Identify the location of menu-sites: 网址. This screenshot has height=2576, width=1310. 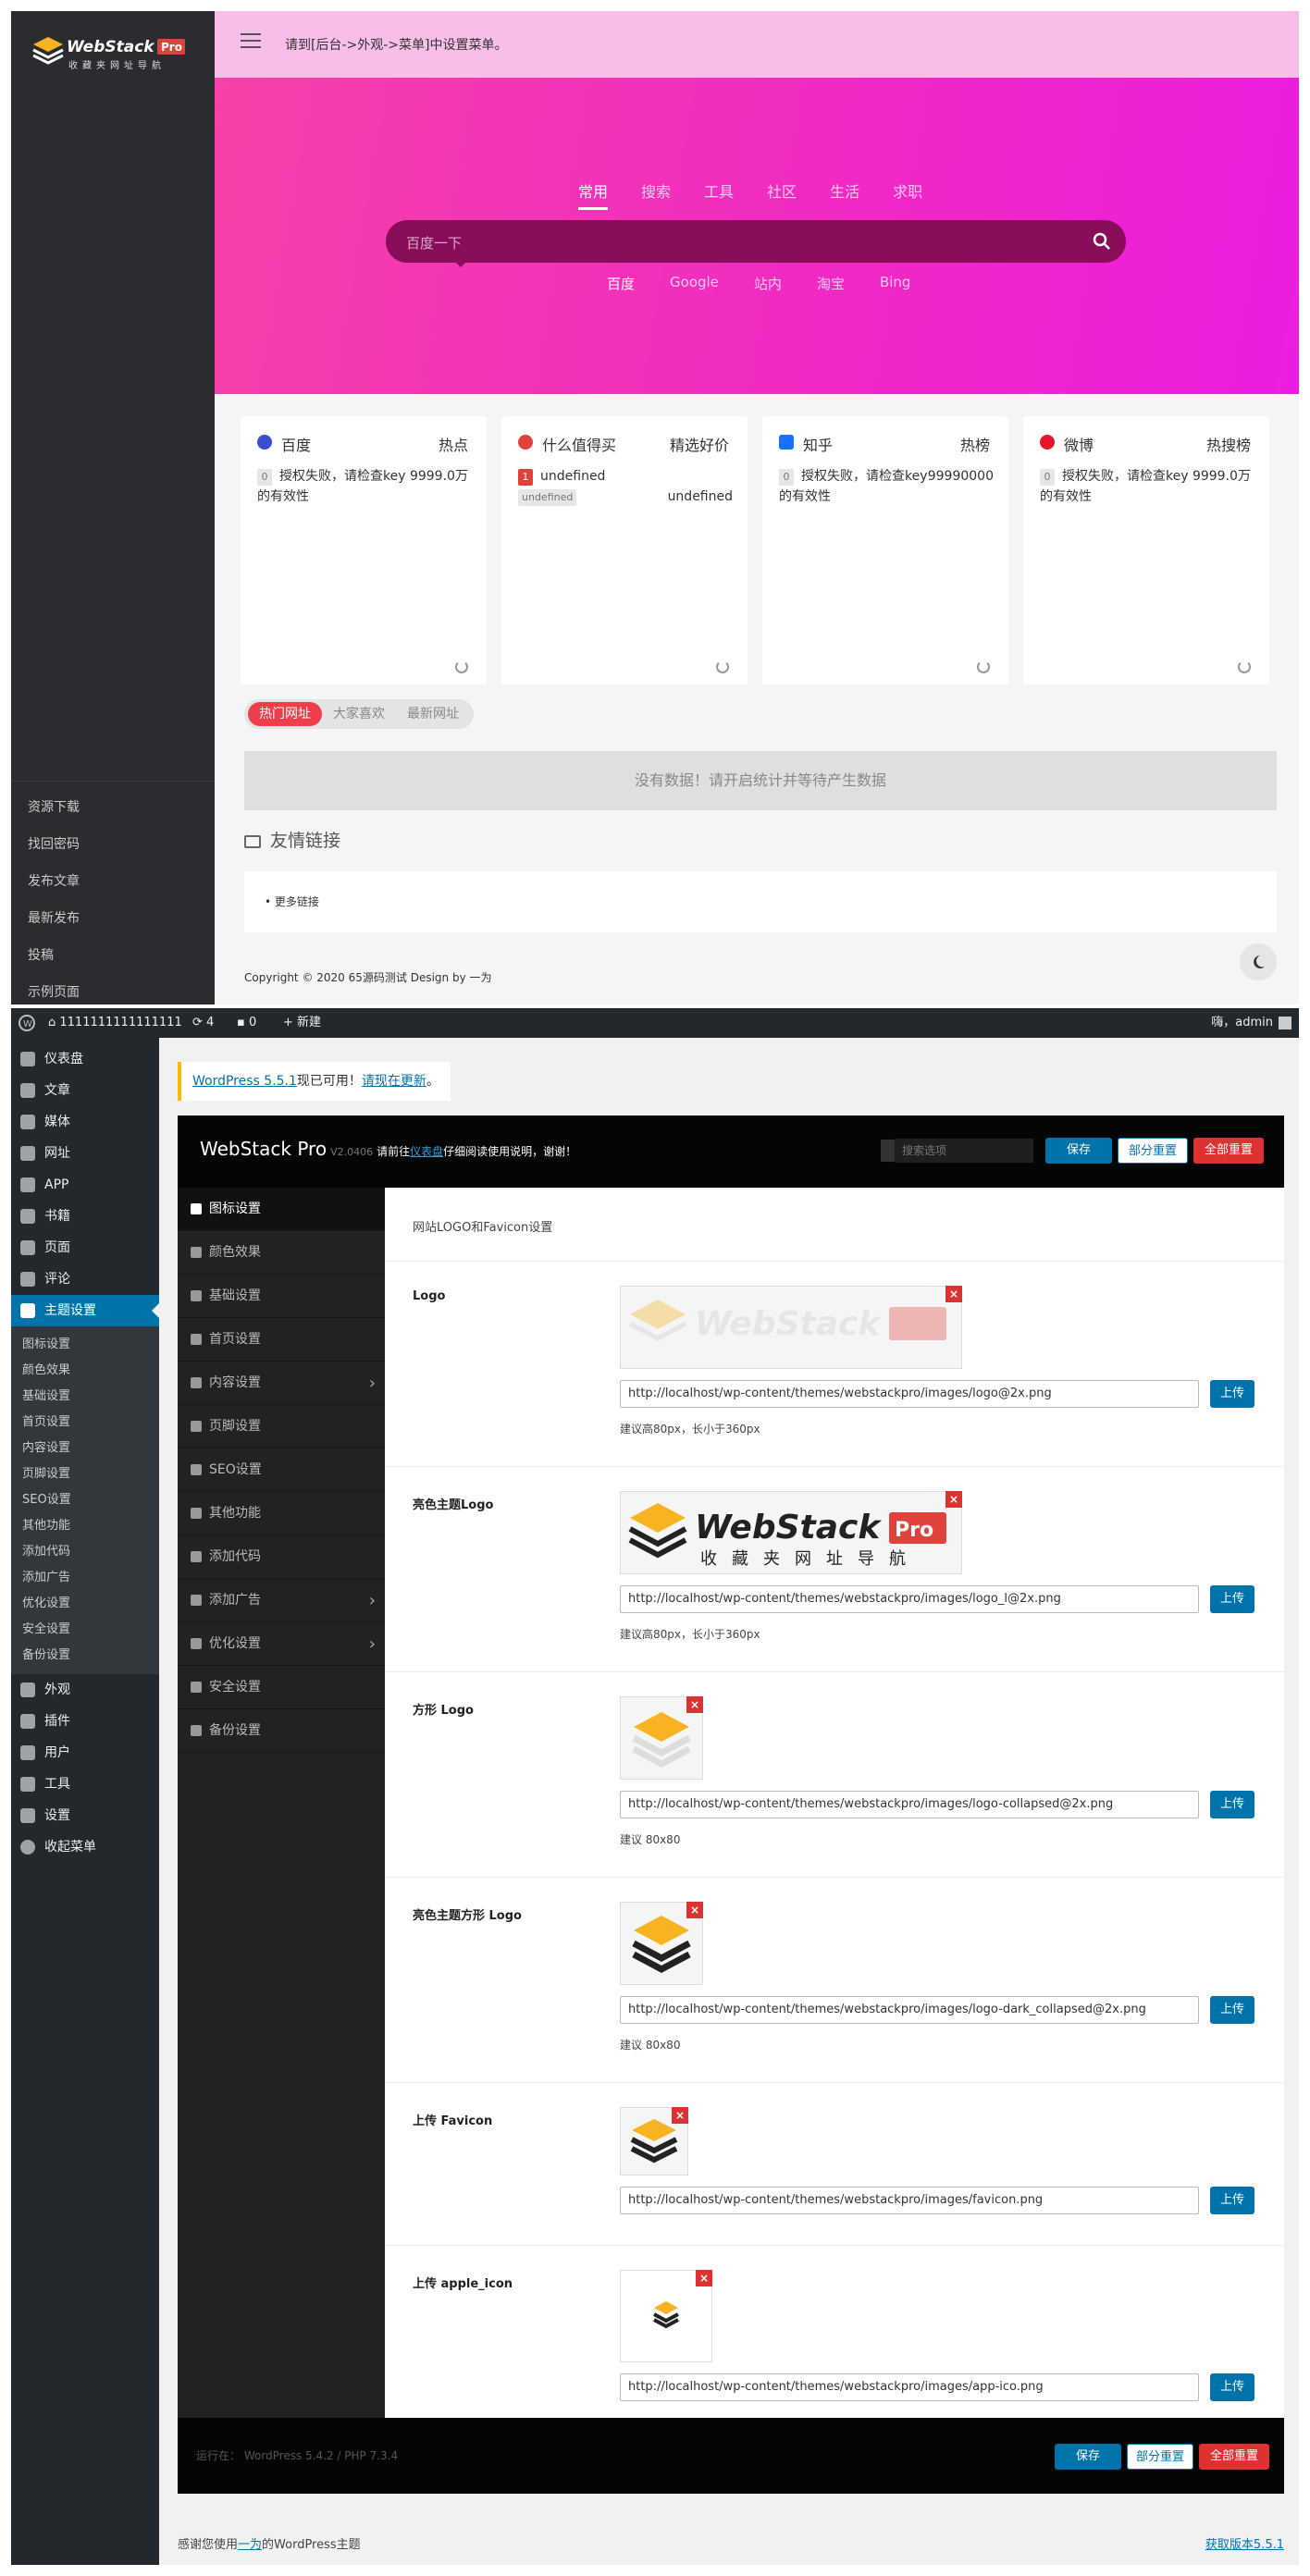
(85, 1153).